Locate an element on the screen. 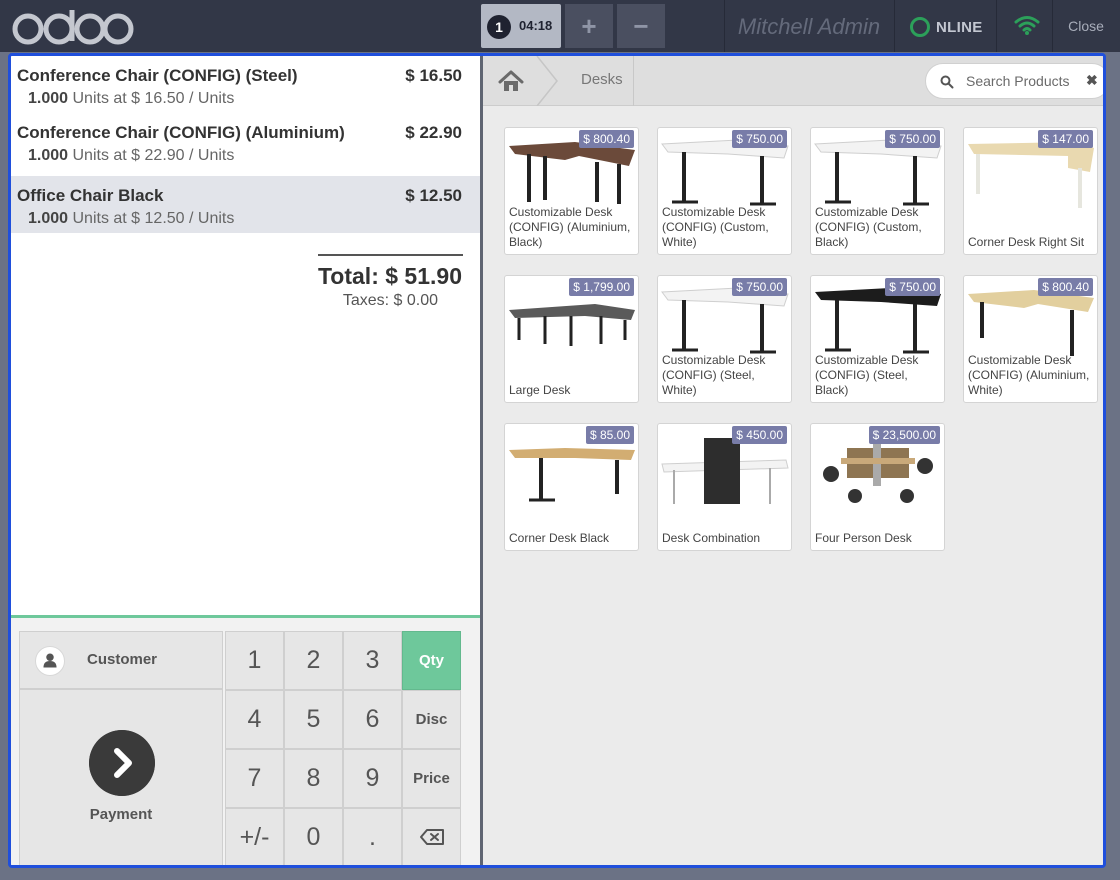  order-number-badge: 1 is located at coordinates (499, 27).